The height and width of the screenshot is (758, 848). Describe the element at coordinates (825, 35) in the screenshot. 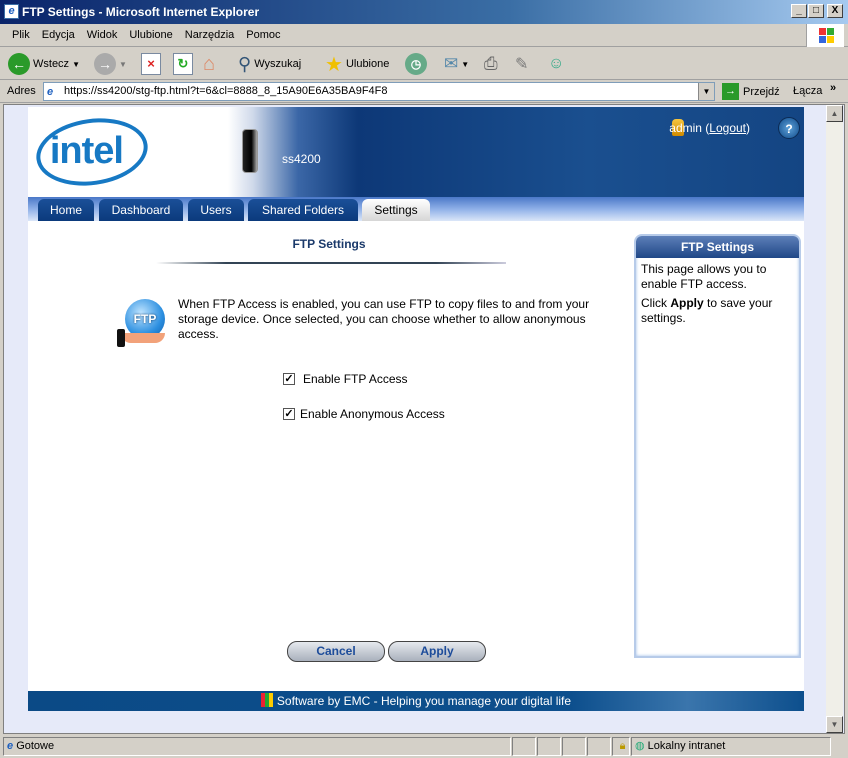

I see `windows-logo-icon` at that location.